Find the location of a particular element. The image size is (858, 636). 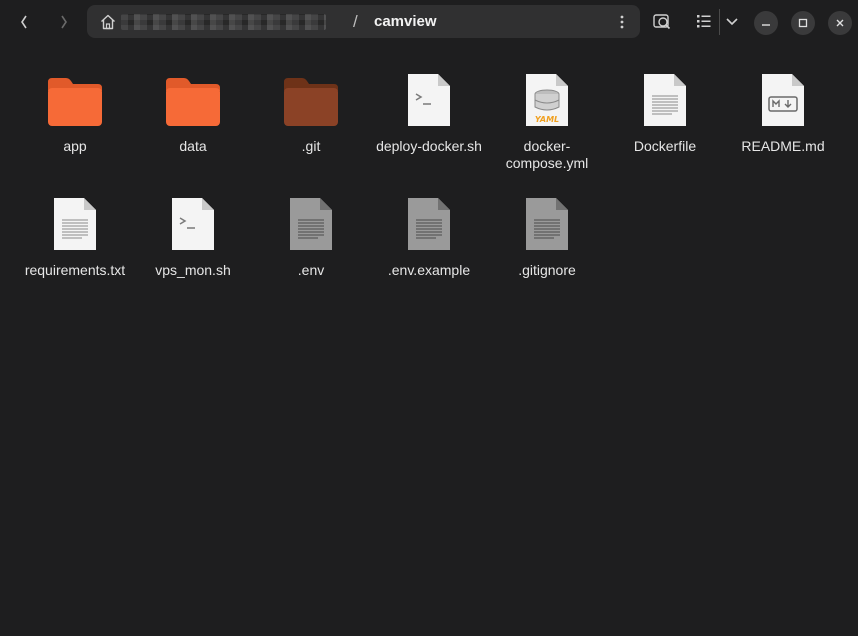

close-icon is located at coordinates (840, 23).